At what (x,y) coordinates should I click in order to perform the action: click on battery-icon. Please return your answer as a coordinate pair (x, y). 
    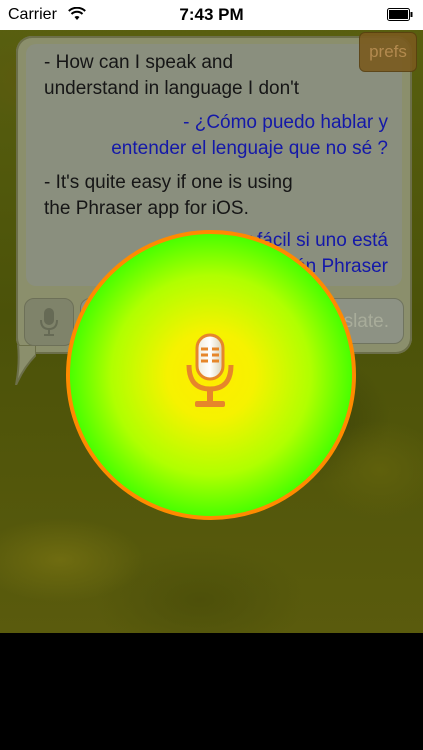
    Looking at the image, I should click on (400, 14).